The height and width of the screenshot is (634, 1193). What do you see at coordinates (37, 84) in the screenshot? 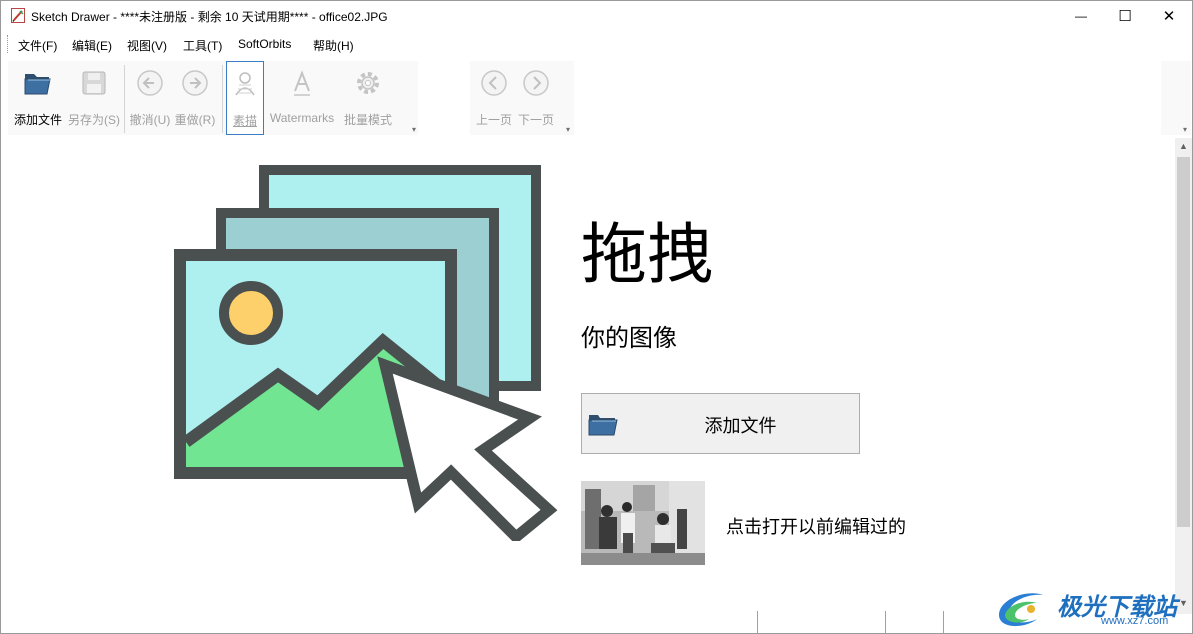
I see `open-folder-icon` at bounding box center [37, 84].